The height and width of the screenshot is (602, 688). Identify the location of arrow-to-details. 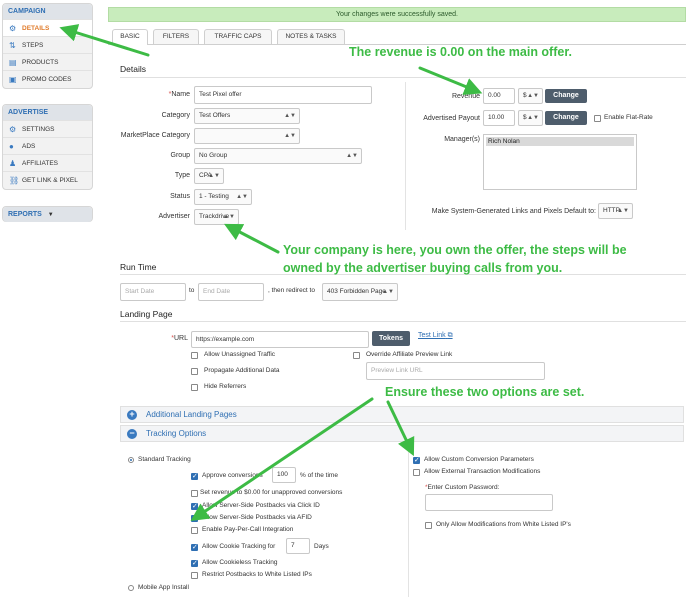
(104, 40).